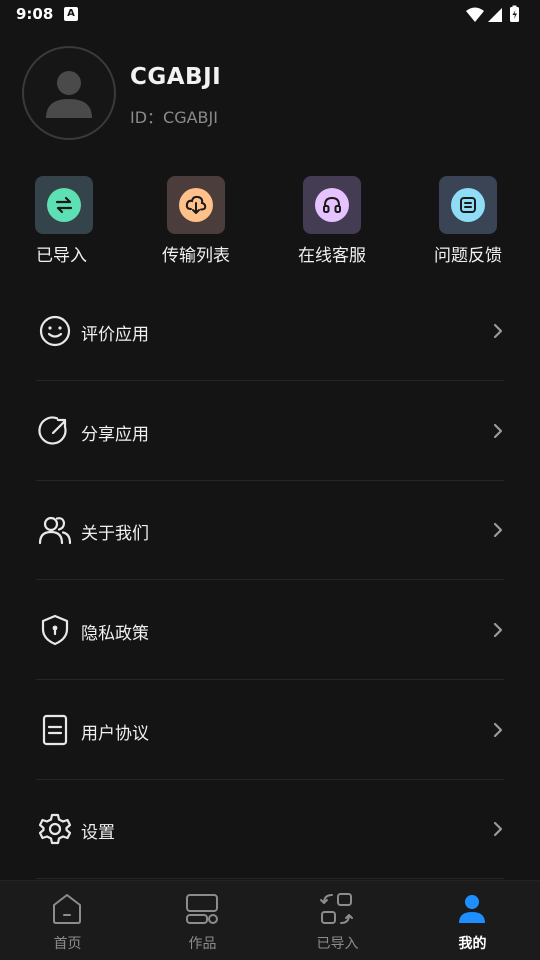 The width and height of the screenshot is (540, 960). I want to click on menu-item-about-us: 关于我们, so click(270, 530).